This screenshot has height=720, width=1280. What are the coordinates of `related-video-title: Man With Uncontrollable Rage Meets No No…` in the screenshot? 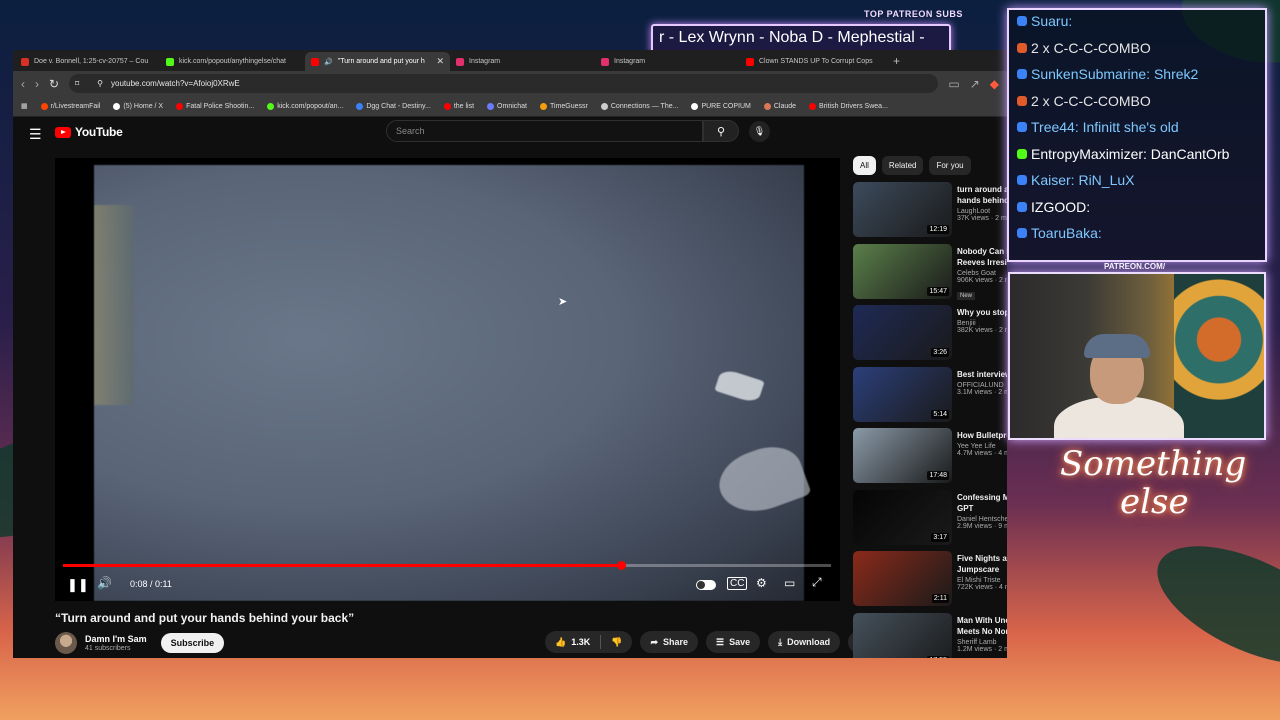 It's located at (982, 626).